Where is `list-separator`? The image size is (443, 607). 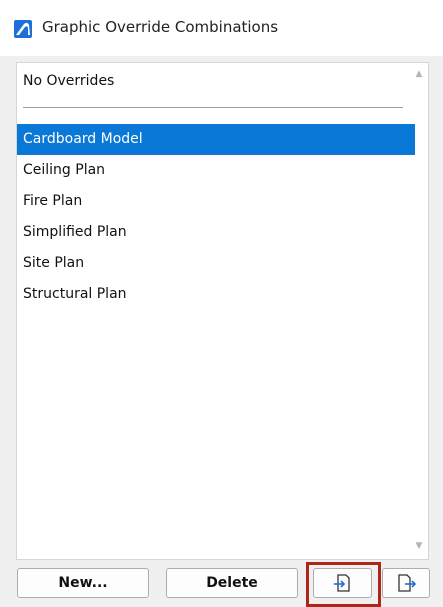
list-separator is located at coordinates (213, 107).